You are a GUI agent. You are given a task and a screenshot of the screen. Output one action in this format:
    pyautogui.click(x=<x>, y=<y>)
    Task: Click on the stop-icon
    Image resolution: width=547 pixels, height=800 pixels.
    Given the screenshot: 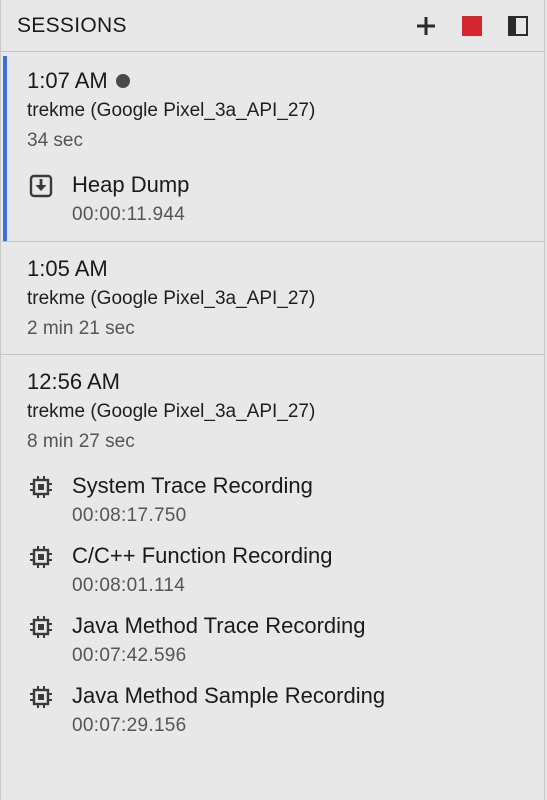 What is the action you would take?
    pyautogui.click(x=472, y=26)
    